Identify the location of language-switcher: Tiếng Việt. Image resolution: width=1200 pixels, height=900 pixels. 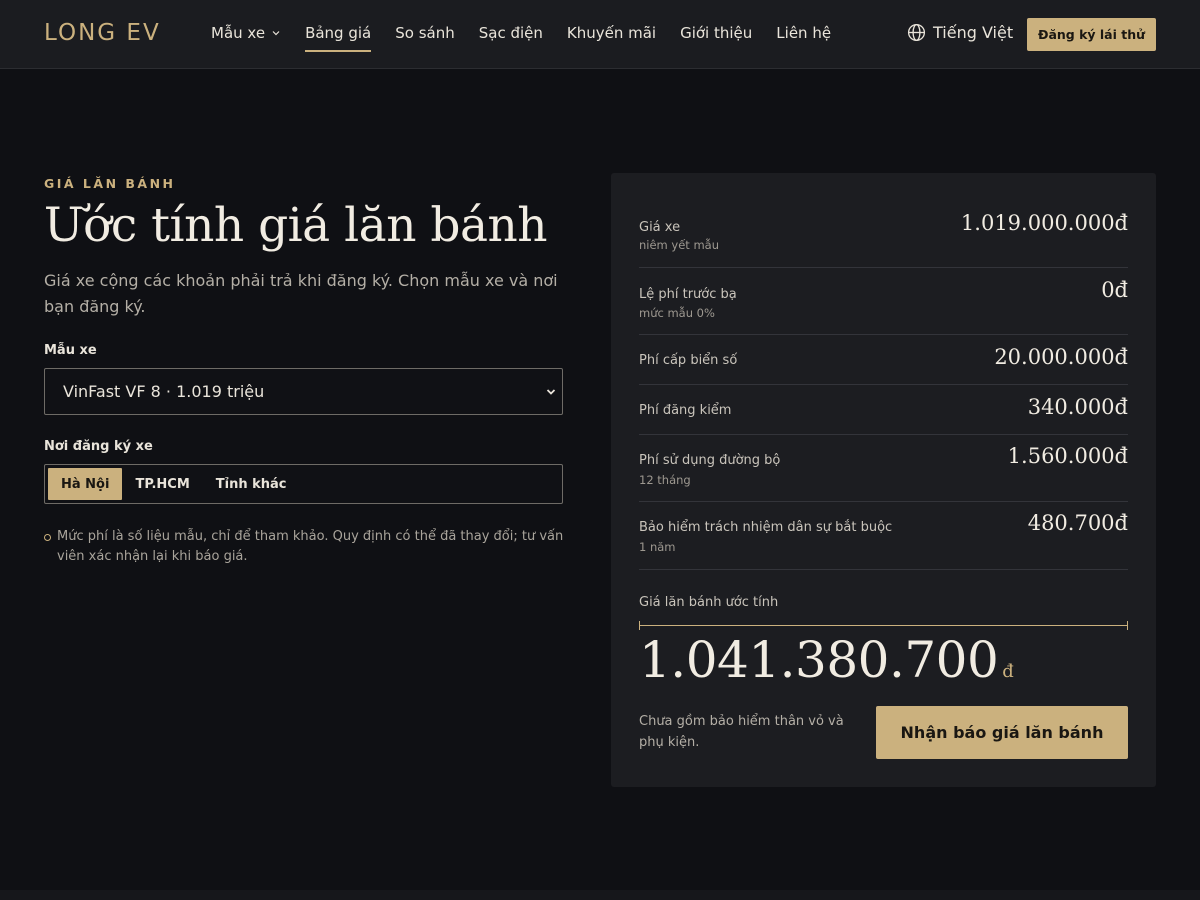
(960, 32).